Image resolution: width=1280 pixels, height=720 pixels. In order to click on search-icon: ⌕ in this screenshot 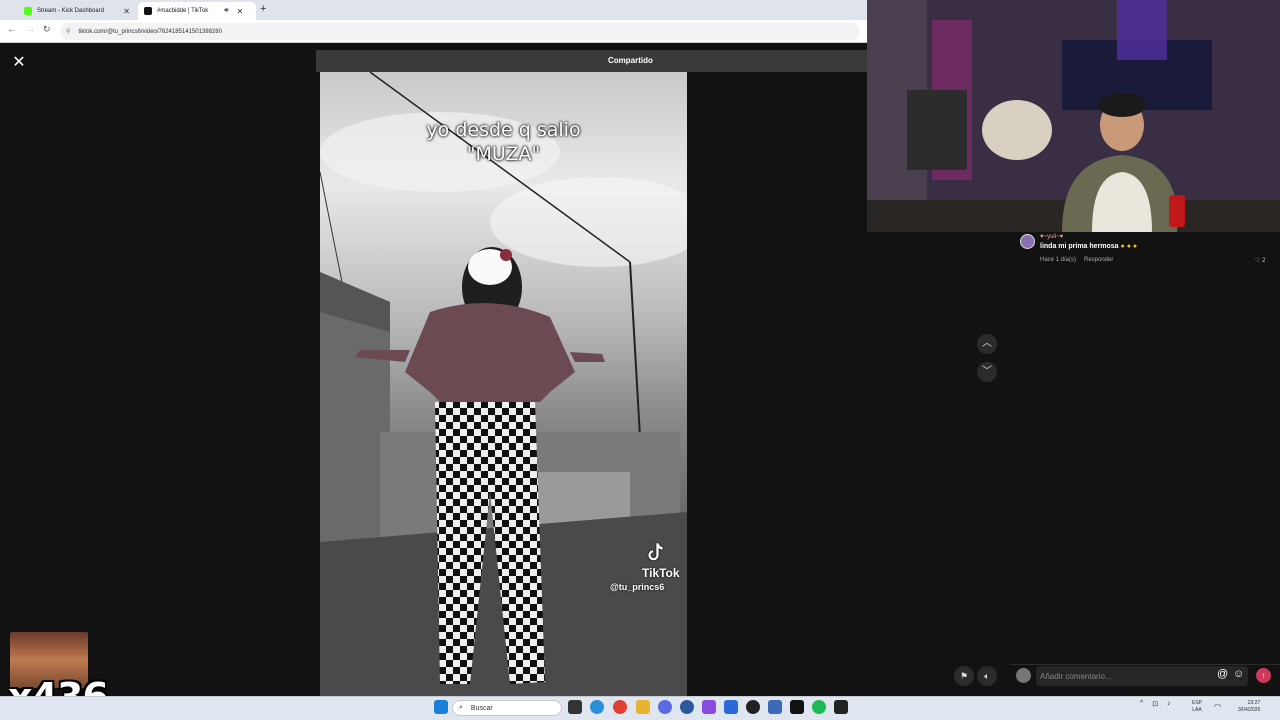, I will do `click(461, 707)`.